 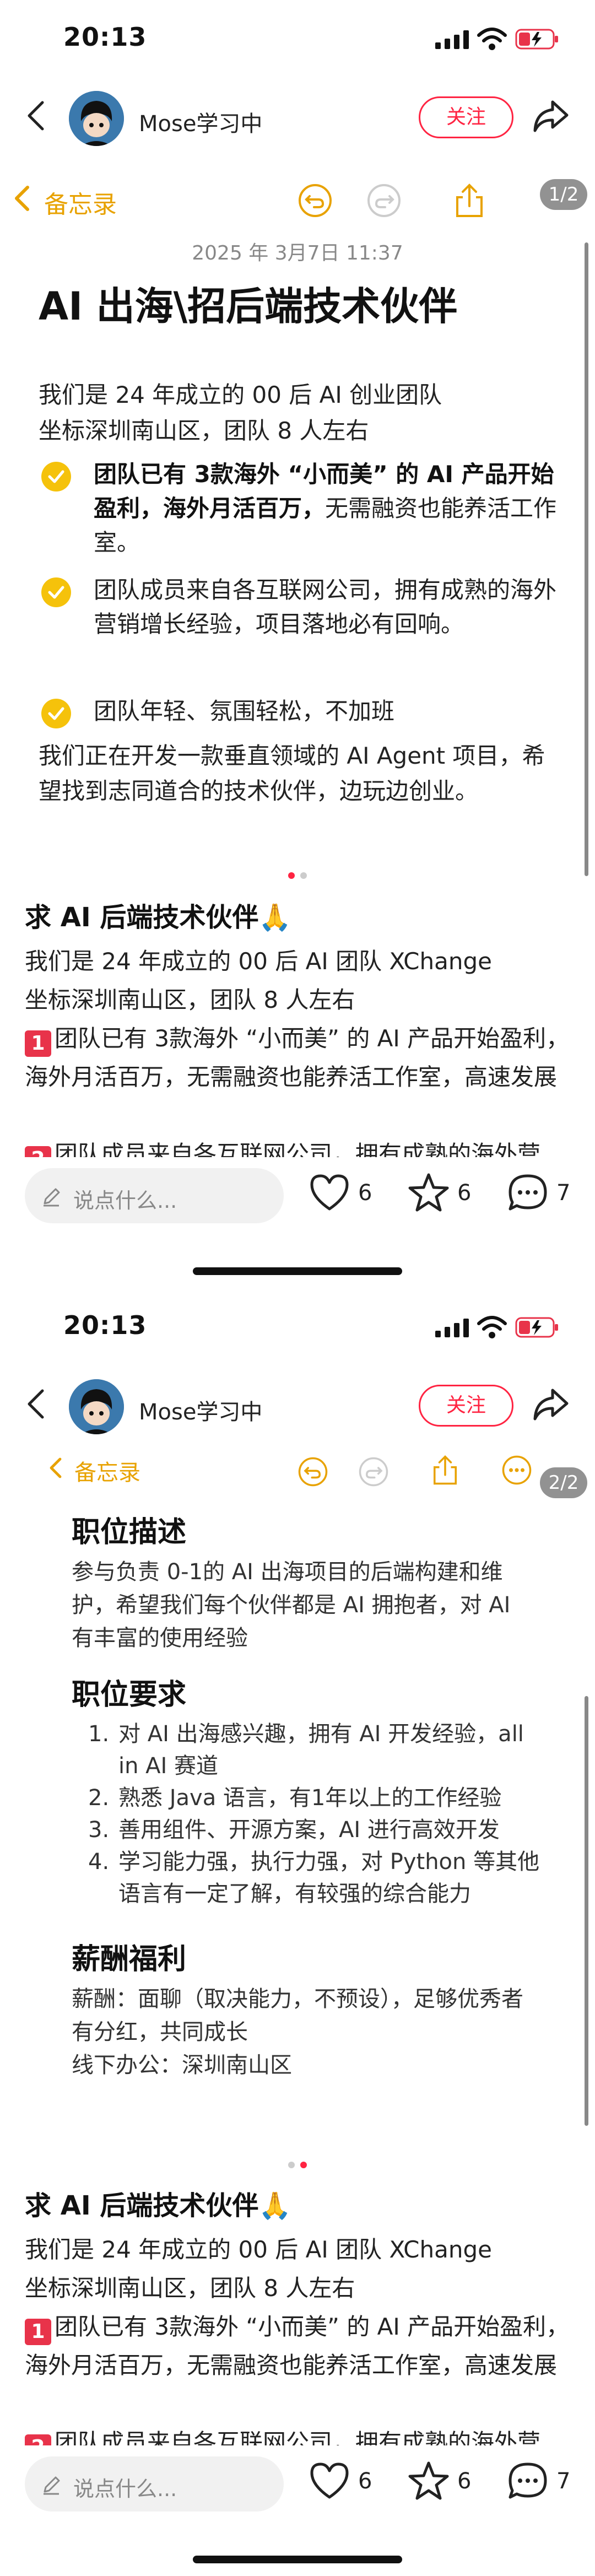 I want to click on notes-toolbar: 备忘录 2/2, so click(x=297, y=1470).